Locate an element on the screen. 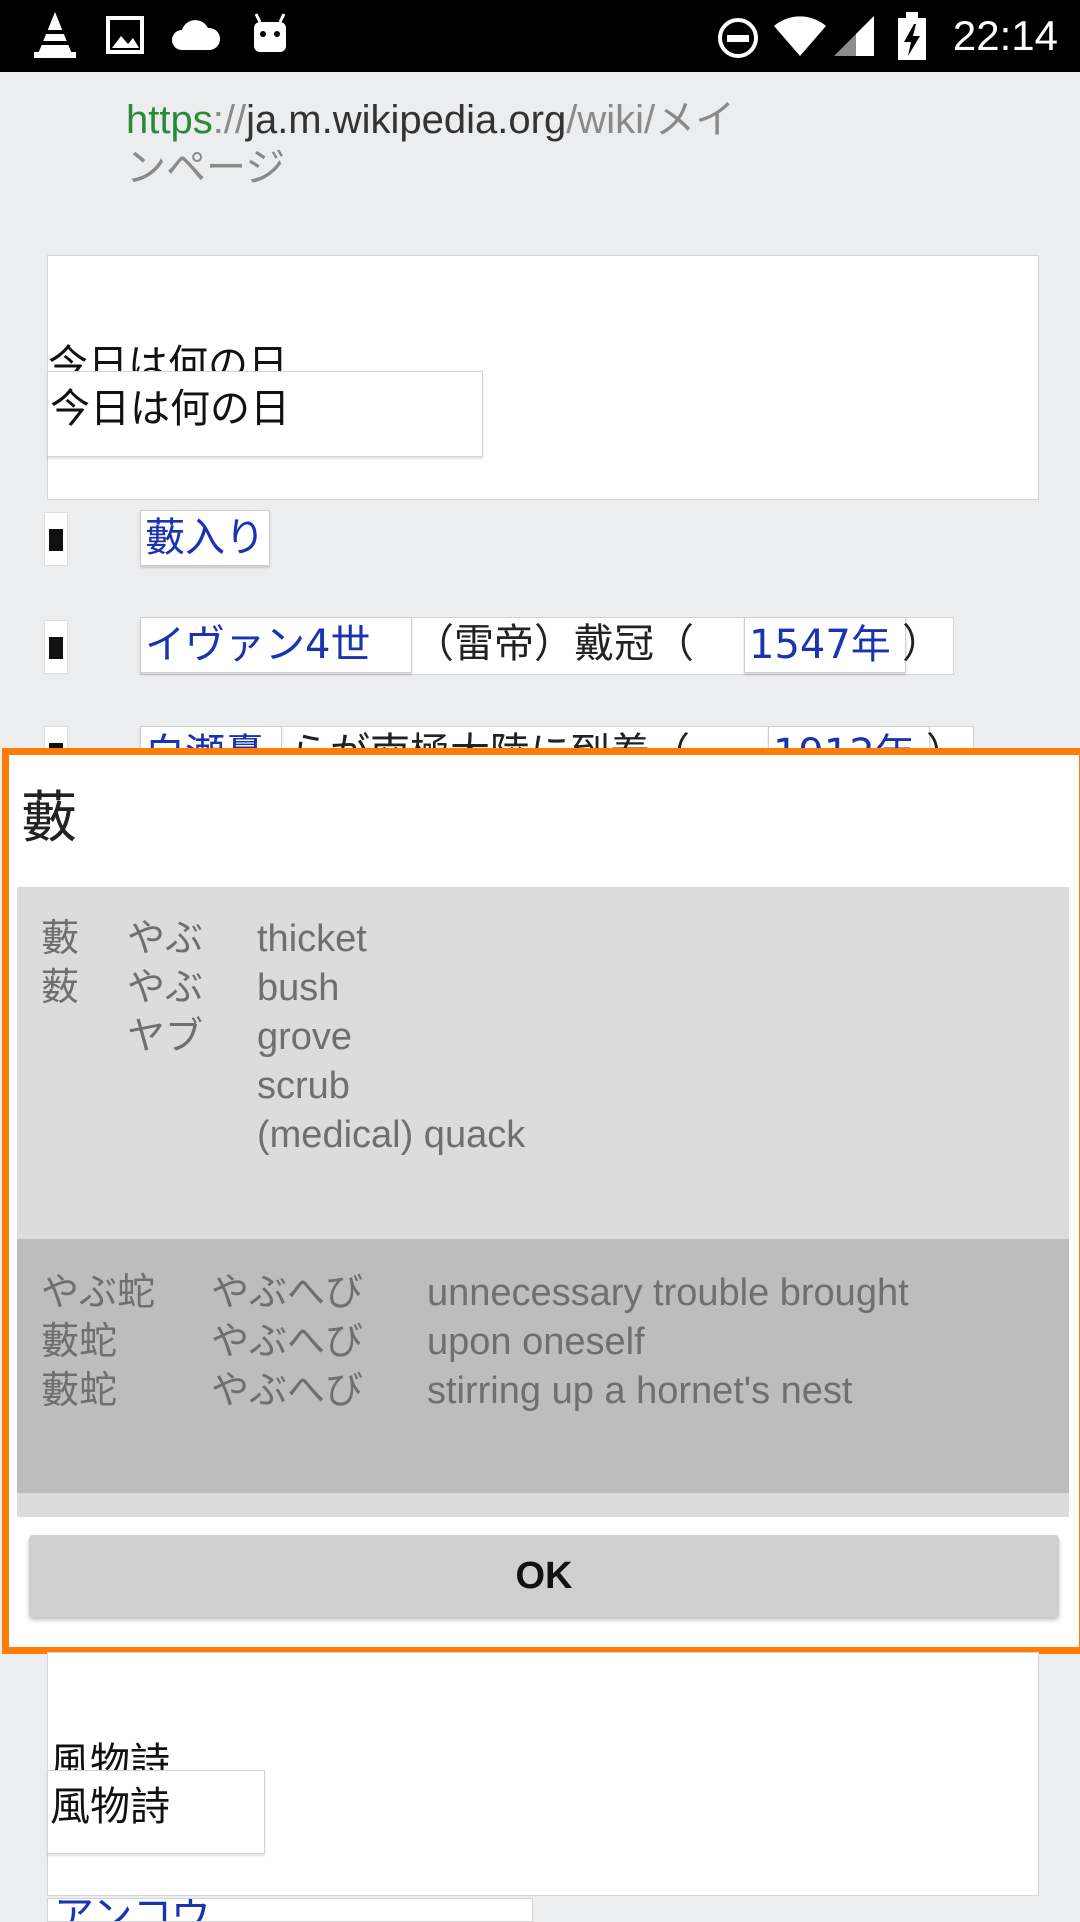  cloud-icon is located at coordinates (196, 35).